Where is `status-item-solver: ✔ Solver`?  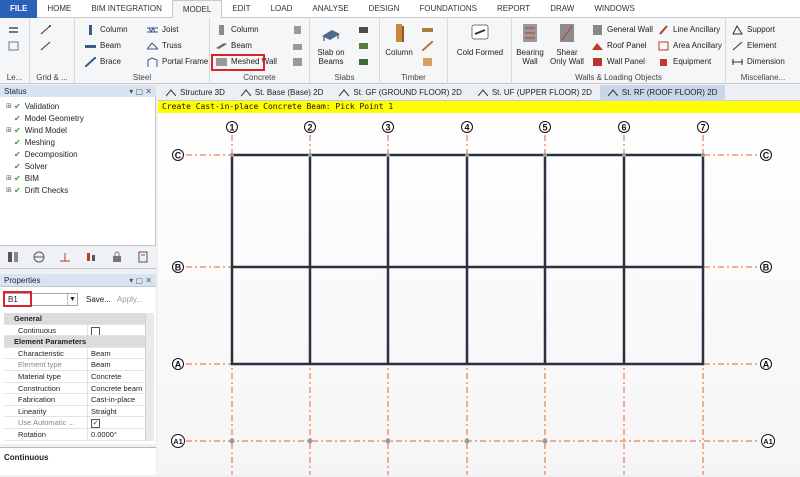 status-item-solver: ✔ Solver is located at coordinates (26, 167).